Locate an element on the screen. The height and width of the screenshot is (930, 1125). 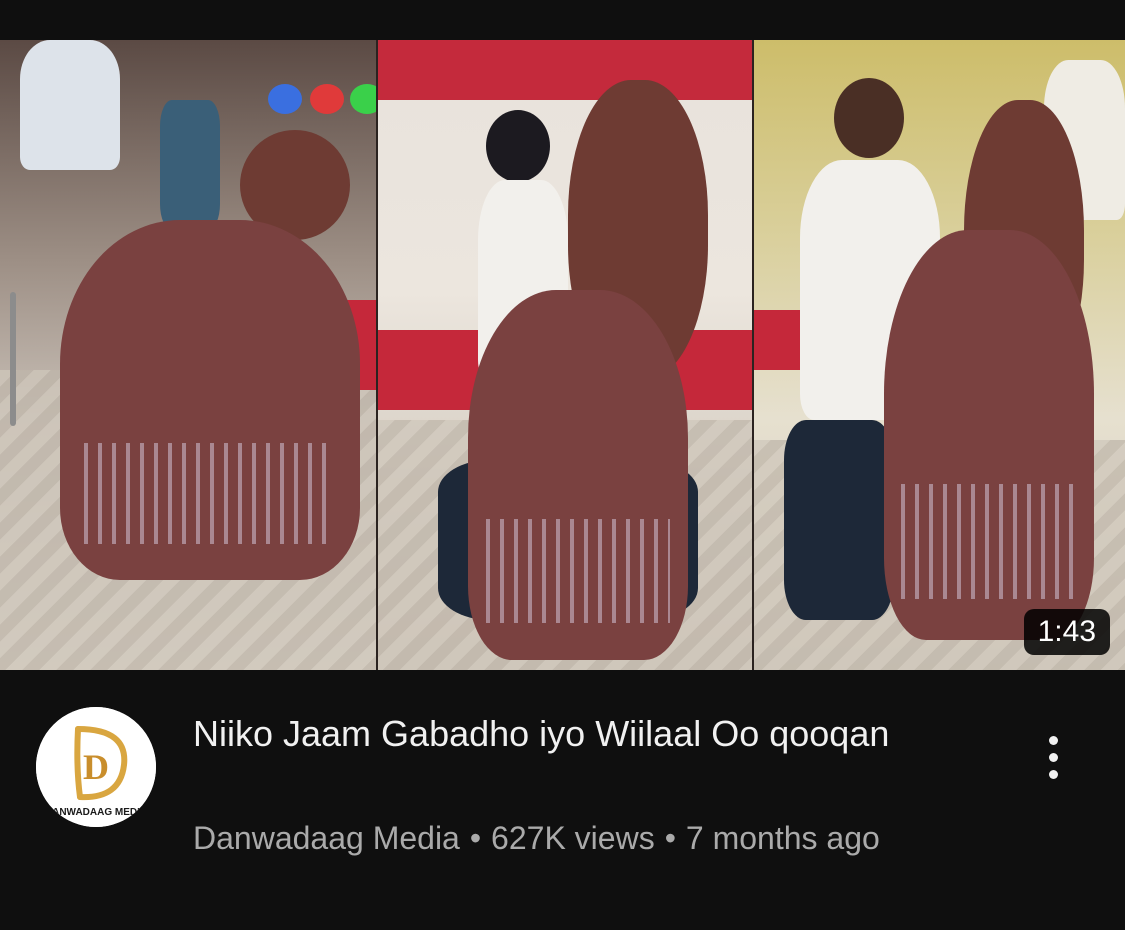
balloon-blue is located at coordinates (285, 99).